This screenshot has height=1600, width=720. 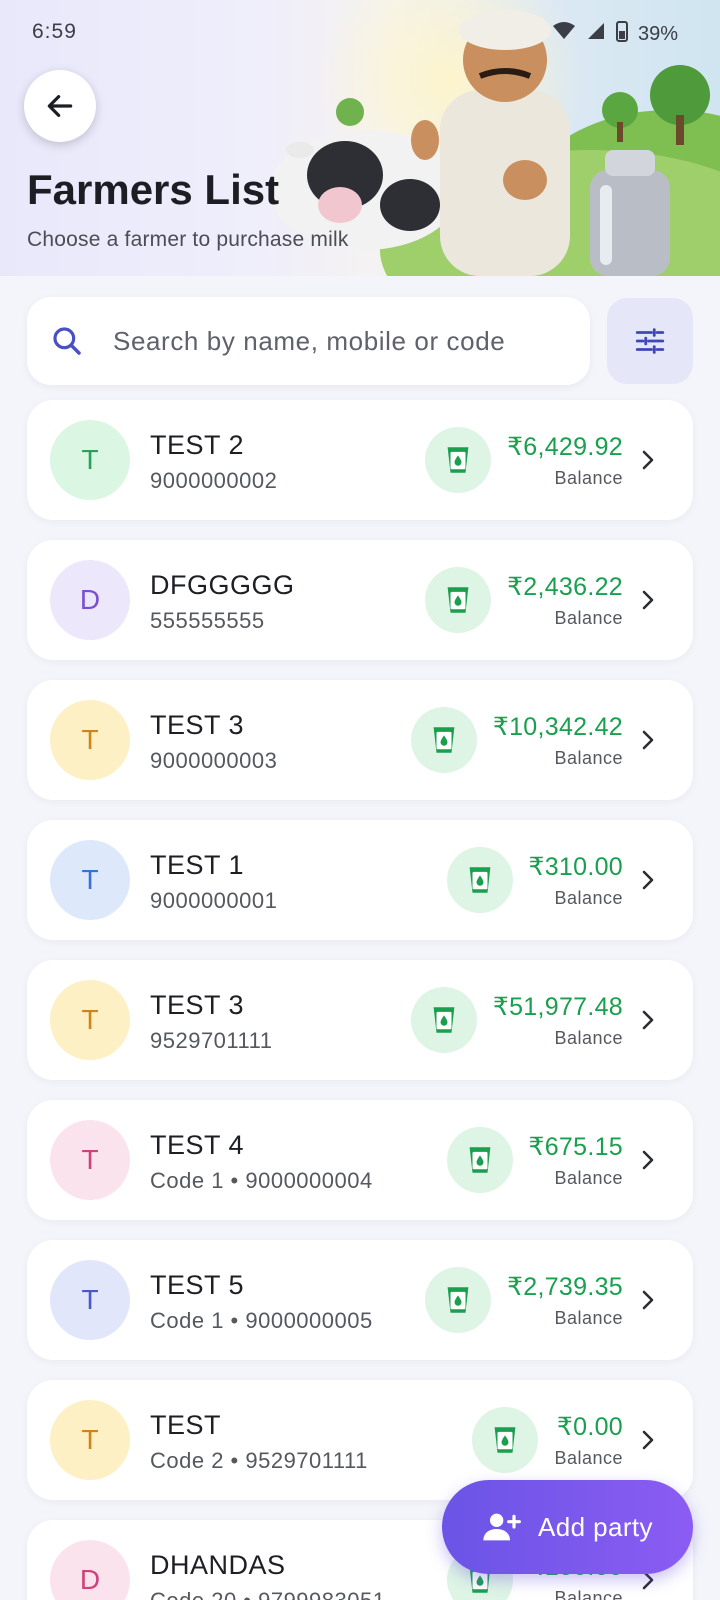 I want to click on balance-amount: ₹51,977.48, so click(x=557, y=1006).